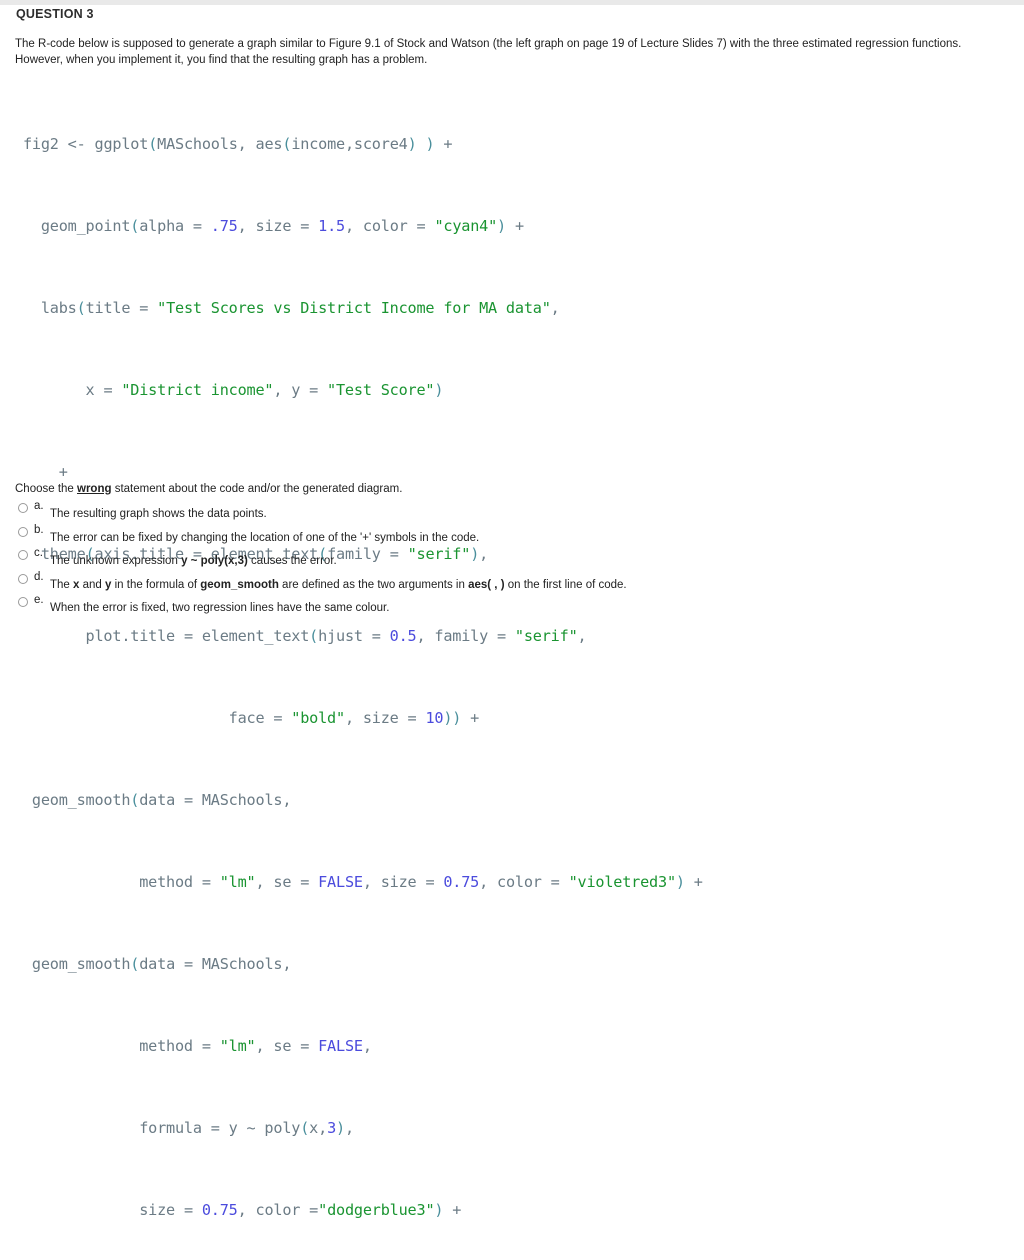  I want to click on code-line-4: x = "District income", y = "Test Score"), so click(229, 389).